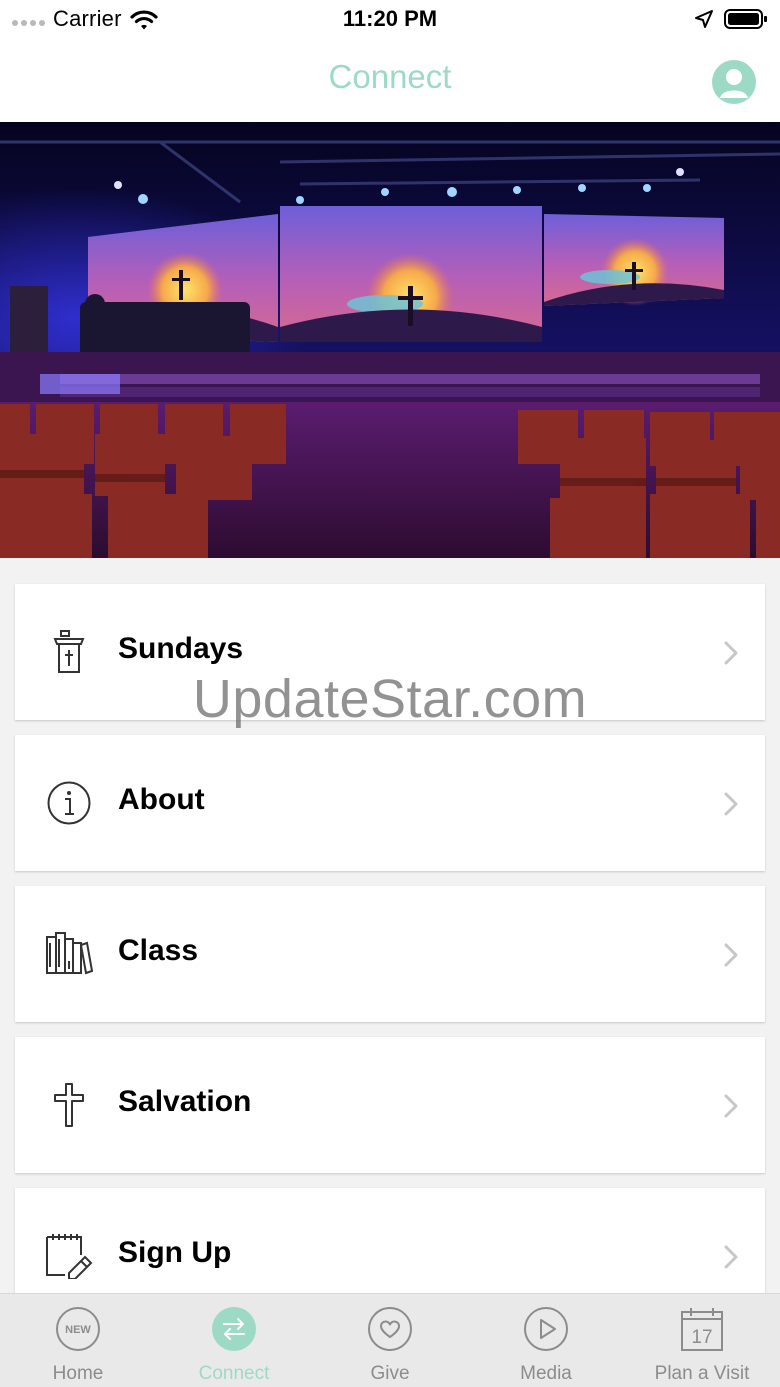 The image size is (780, 1387). Describe the element at coordinates (161, 799) in the screenshot. I see `list-item-label: About` at that location.